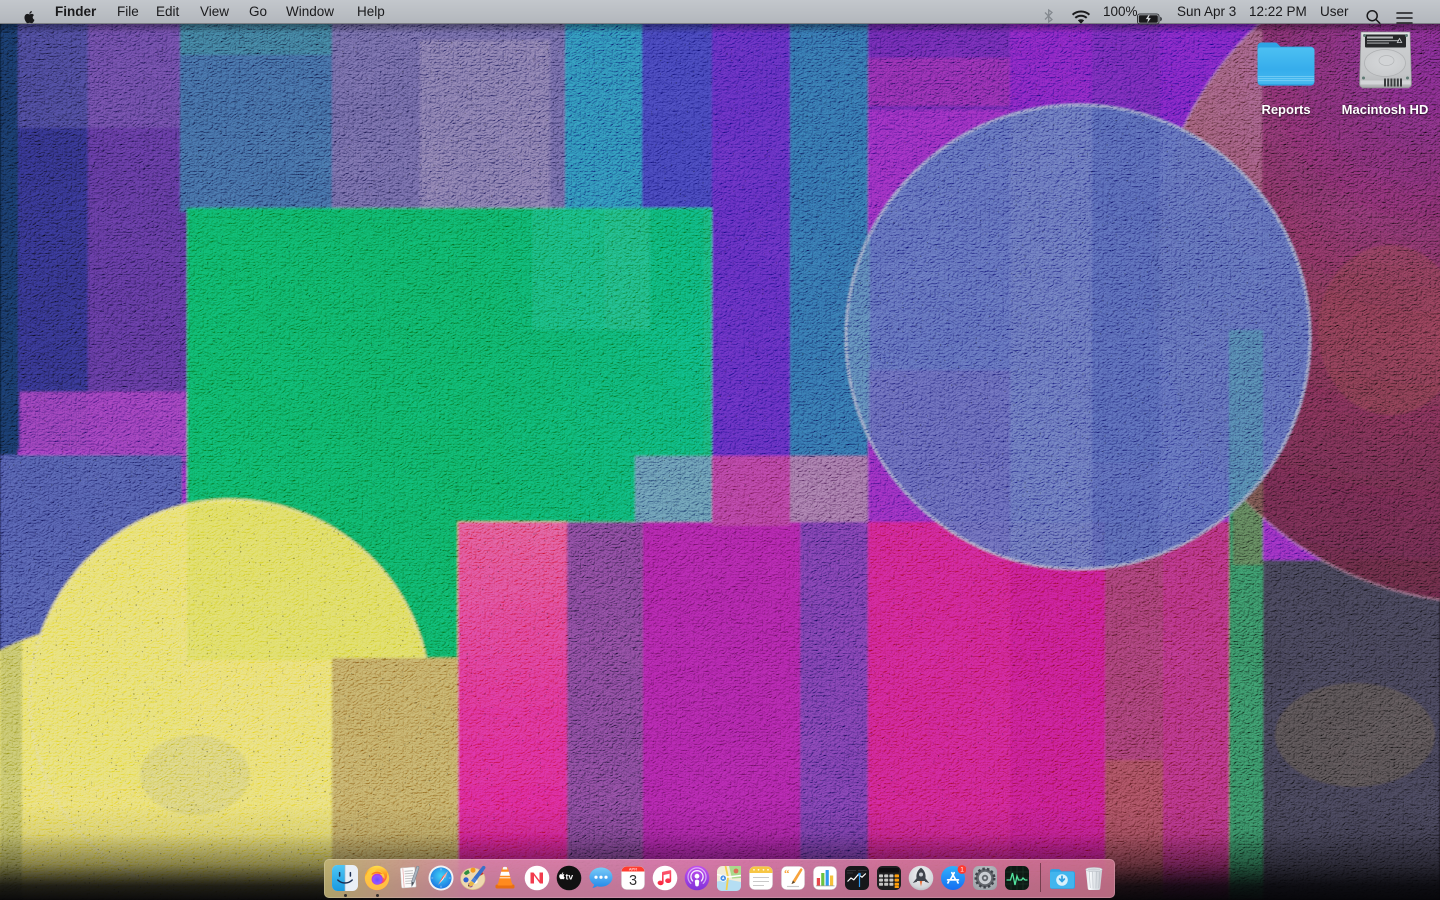 The width and height of the screenshot is (1440, 900). What do you see at coordinates (633, 881) in the screenshot?
I see `svg-text: 3` at bounding box center [633, 881].